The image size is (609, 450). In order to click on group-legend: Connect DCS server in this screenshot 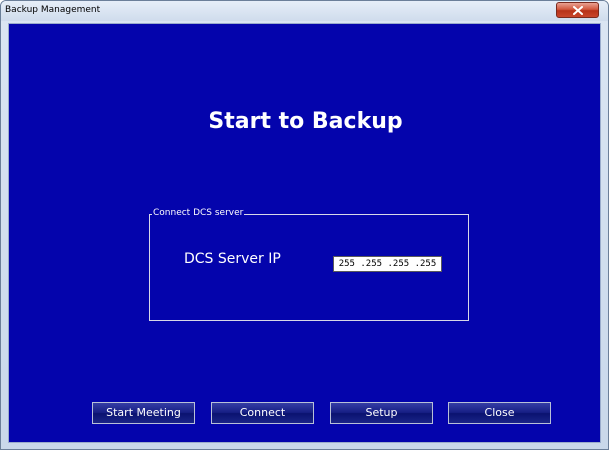, I will do `click(198, 213)`.